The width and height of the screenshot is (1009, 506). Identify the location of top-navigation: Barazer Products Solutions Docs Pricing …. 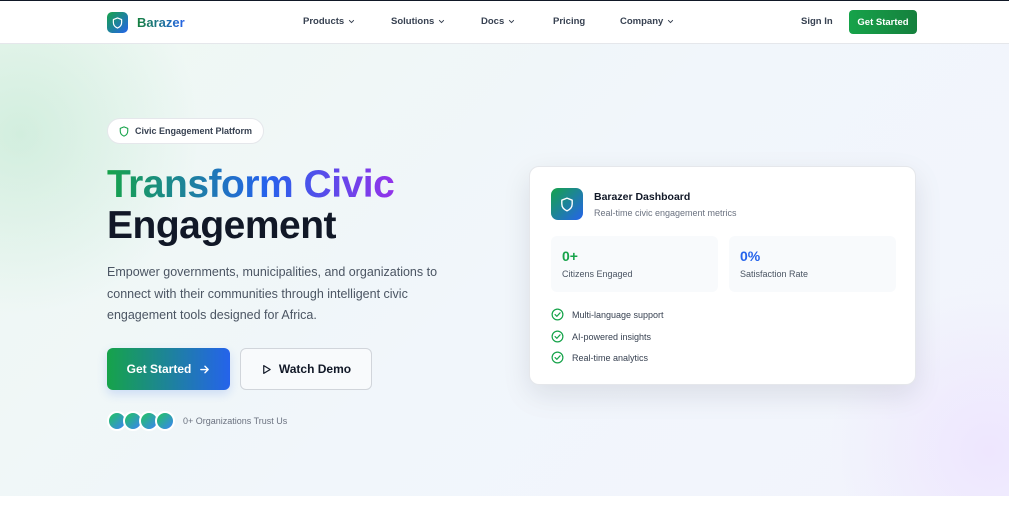
(504, 22).